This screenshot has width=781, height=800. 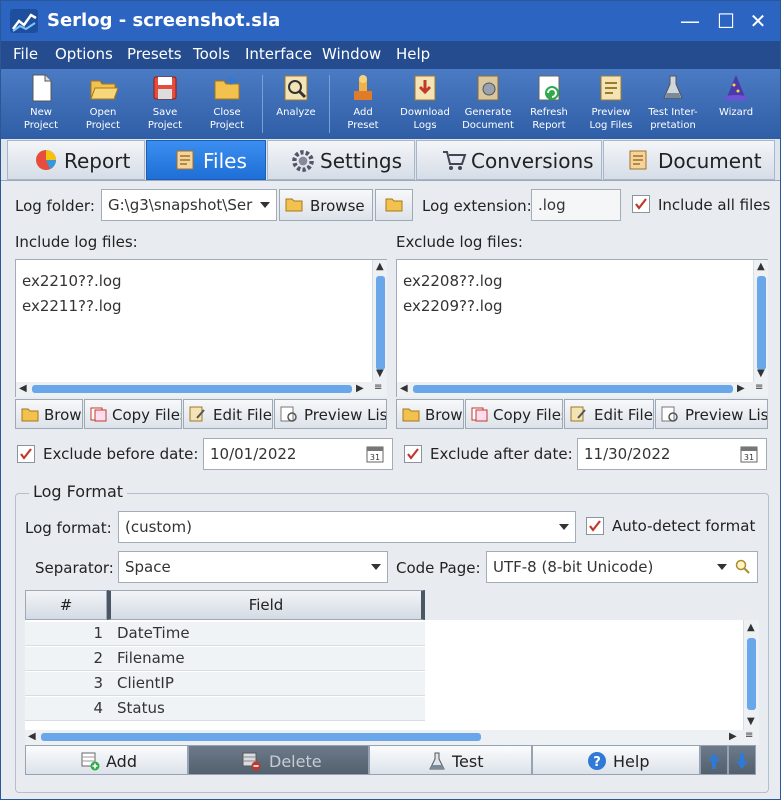 I want to click on exclude-after-date-field: 11/30/2022 31, so click(x=672, y=454).